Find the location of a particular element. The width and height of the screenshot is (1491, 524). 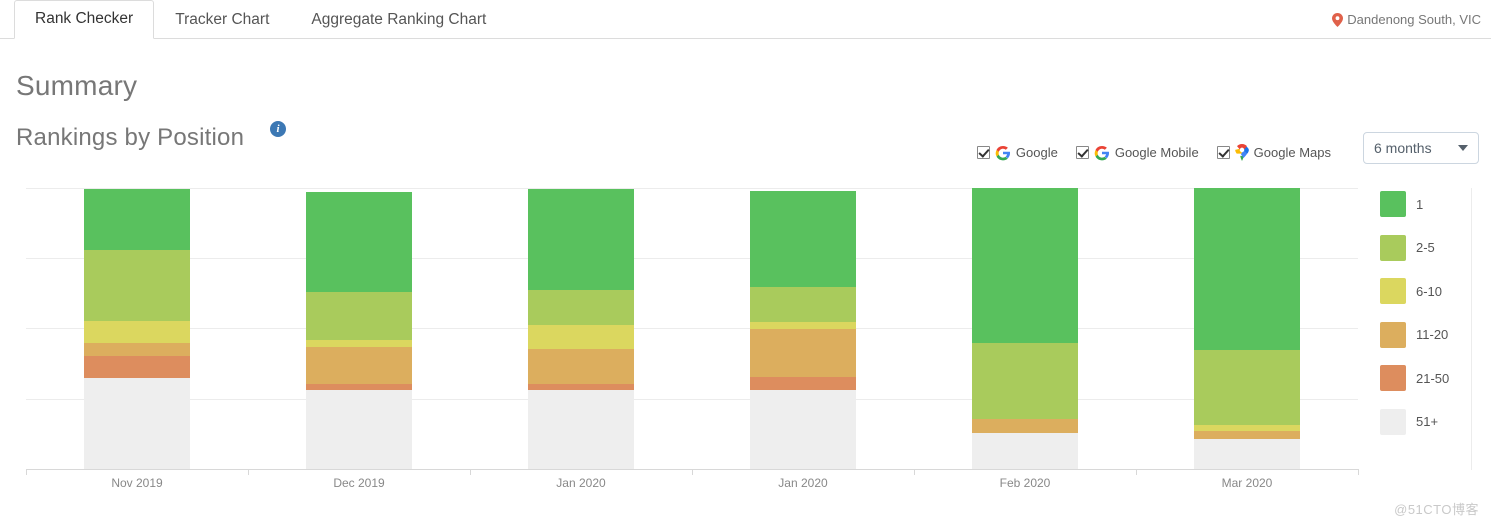

location-text: Dandenong South, VIC is located at coordinates (1414, 19).